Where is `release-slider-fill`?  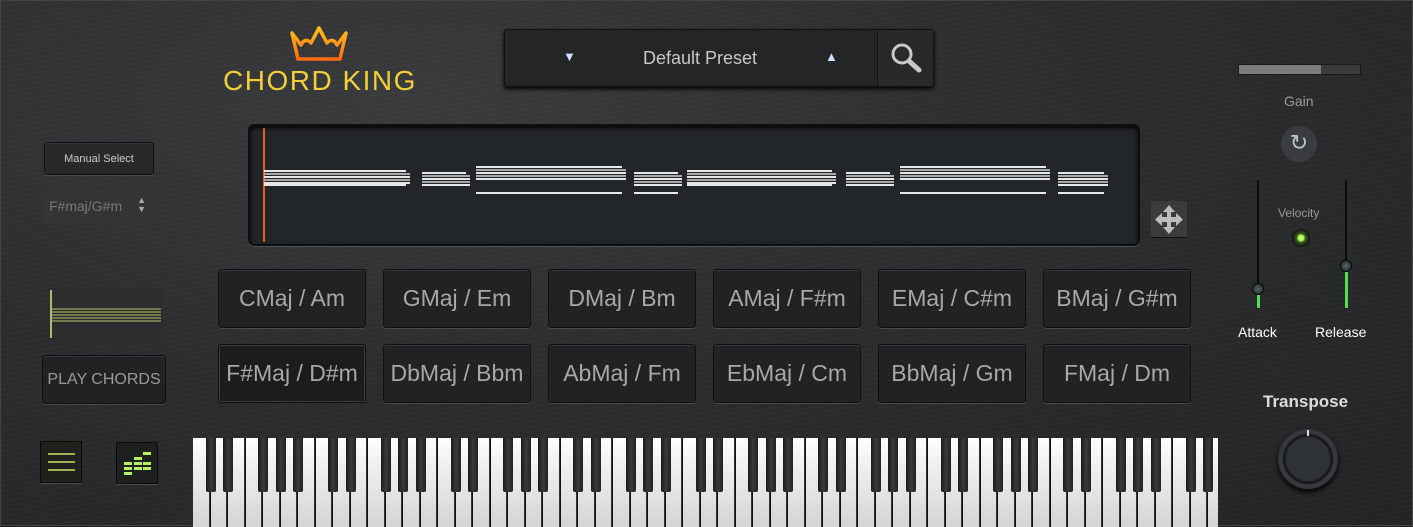
release-slider-fill is located at coordinates (1346, 290).